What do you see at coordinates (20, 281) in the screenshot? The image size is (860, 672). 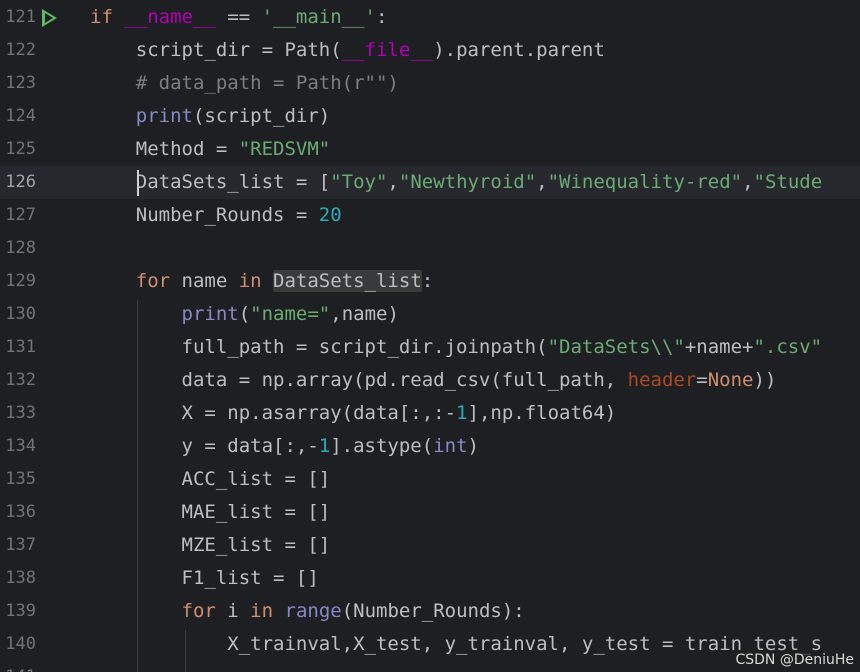 I see `line-number: 129` at bounding box center [20, 281].